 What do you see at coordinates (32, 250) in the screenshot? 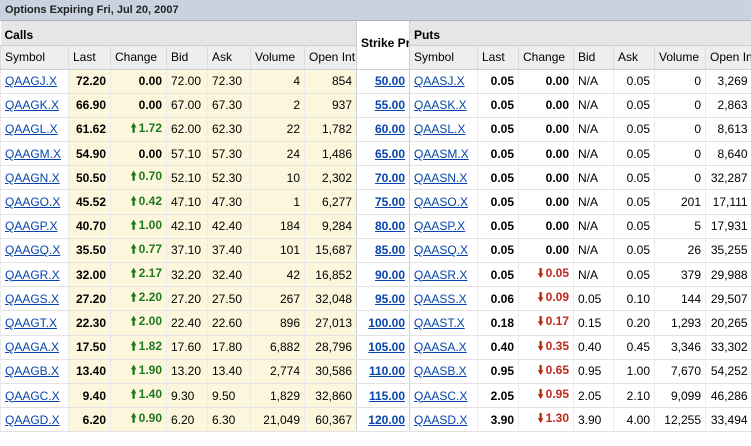
I see `call-symbol-link: QAAGQ.X` at bounding box center [32, 250].